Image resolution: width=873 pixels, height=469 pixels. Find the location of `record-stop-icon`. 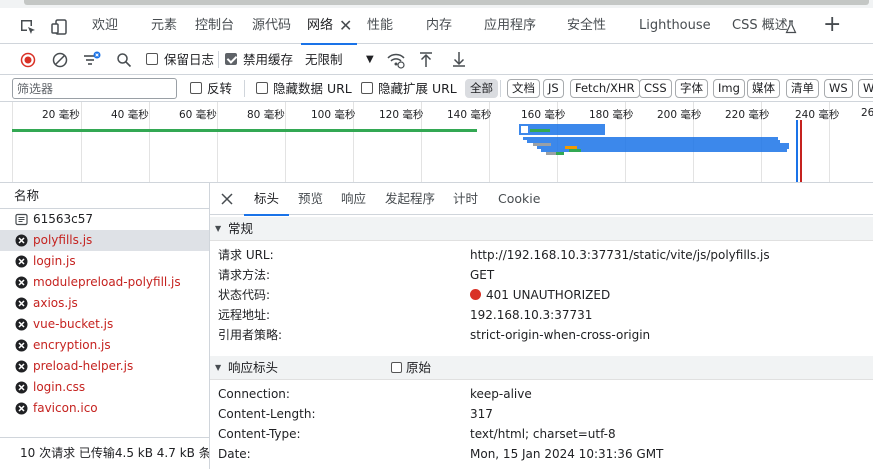

record-stop-icon is located at coordinates (28, 60).